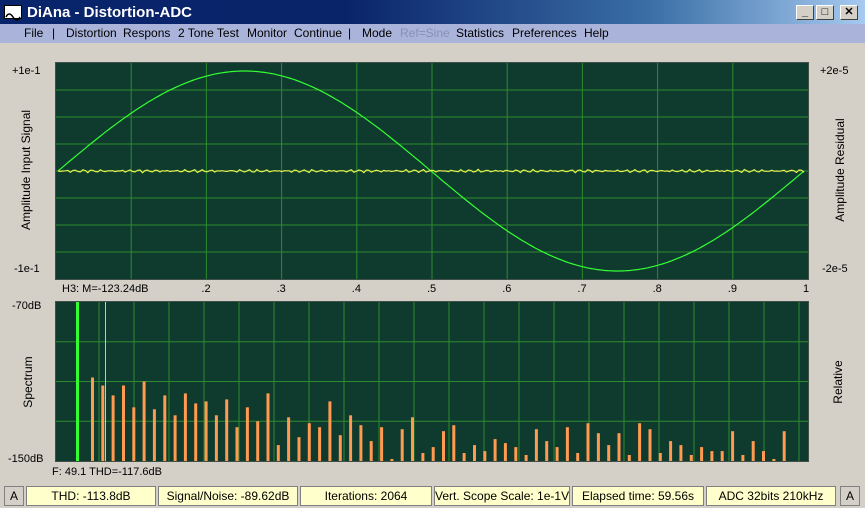 This screenshot has width=865, height=508. What do you see at coordinates (432, 289) in the screenshot?
I see `x-tick-label: .5` at bounding box center [432, 289].